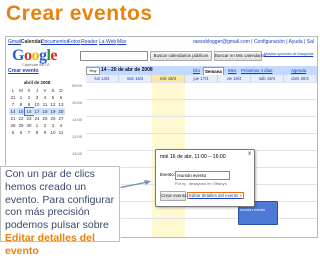  I want to click on mini-calendar-day: 15, so click(21, 111).